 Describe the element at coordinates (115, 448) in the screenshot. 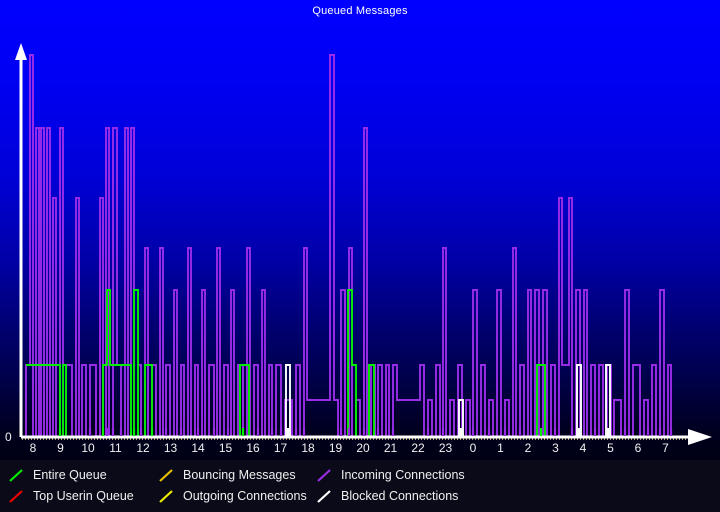

I see `x-tick-label: 11` at that location.